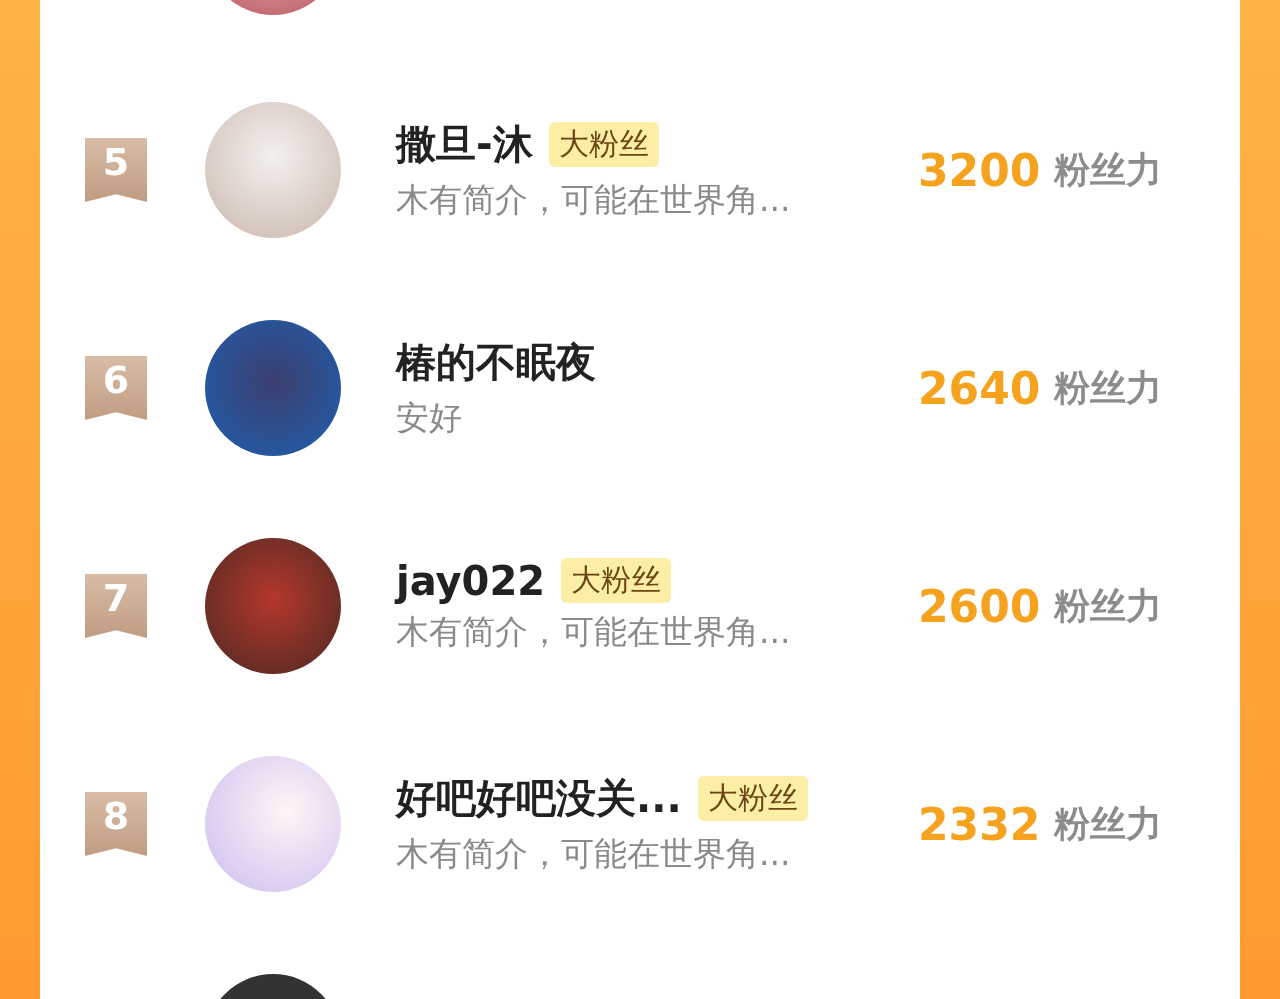 The height and width of the screenshot is (999, 1280). Describe the element at coordinates (979, 388) in the screenshot. I see `fan-score: 2640` at that location.